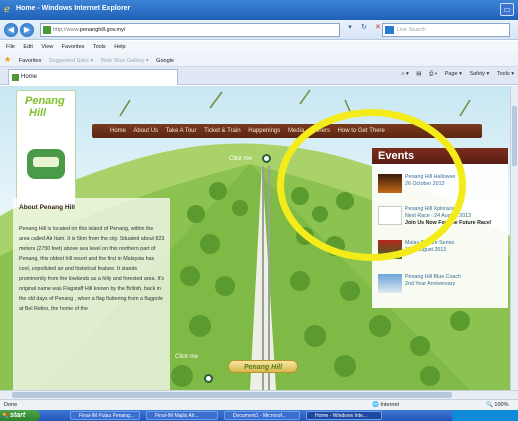  I want to click on penang-hill-banner: Penang Hill, so click(263, 366).